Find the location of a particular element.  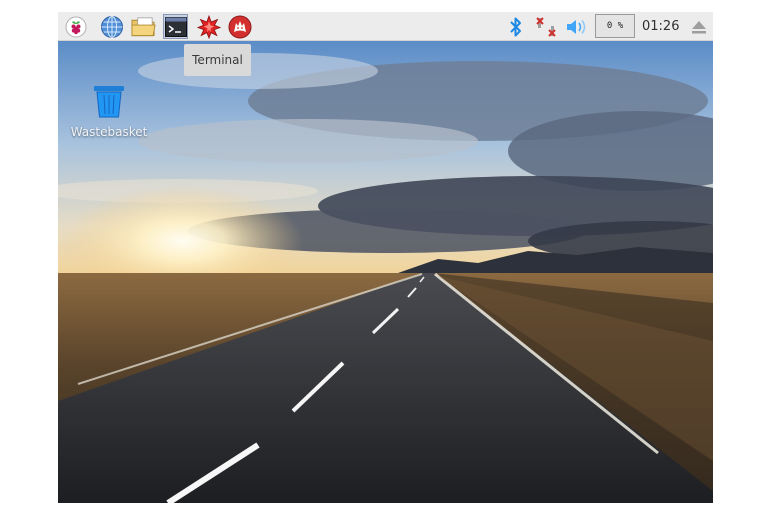

mathematica-button is located at coordinates (208, 26).